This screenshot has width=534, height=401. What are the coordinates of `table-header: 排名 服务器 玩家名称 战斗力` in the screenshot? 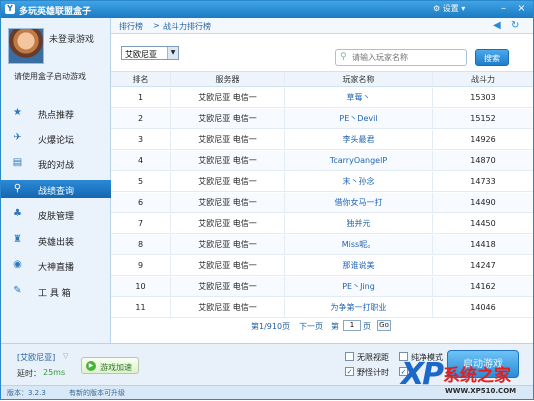 It's located at (322, 79).